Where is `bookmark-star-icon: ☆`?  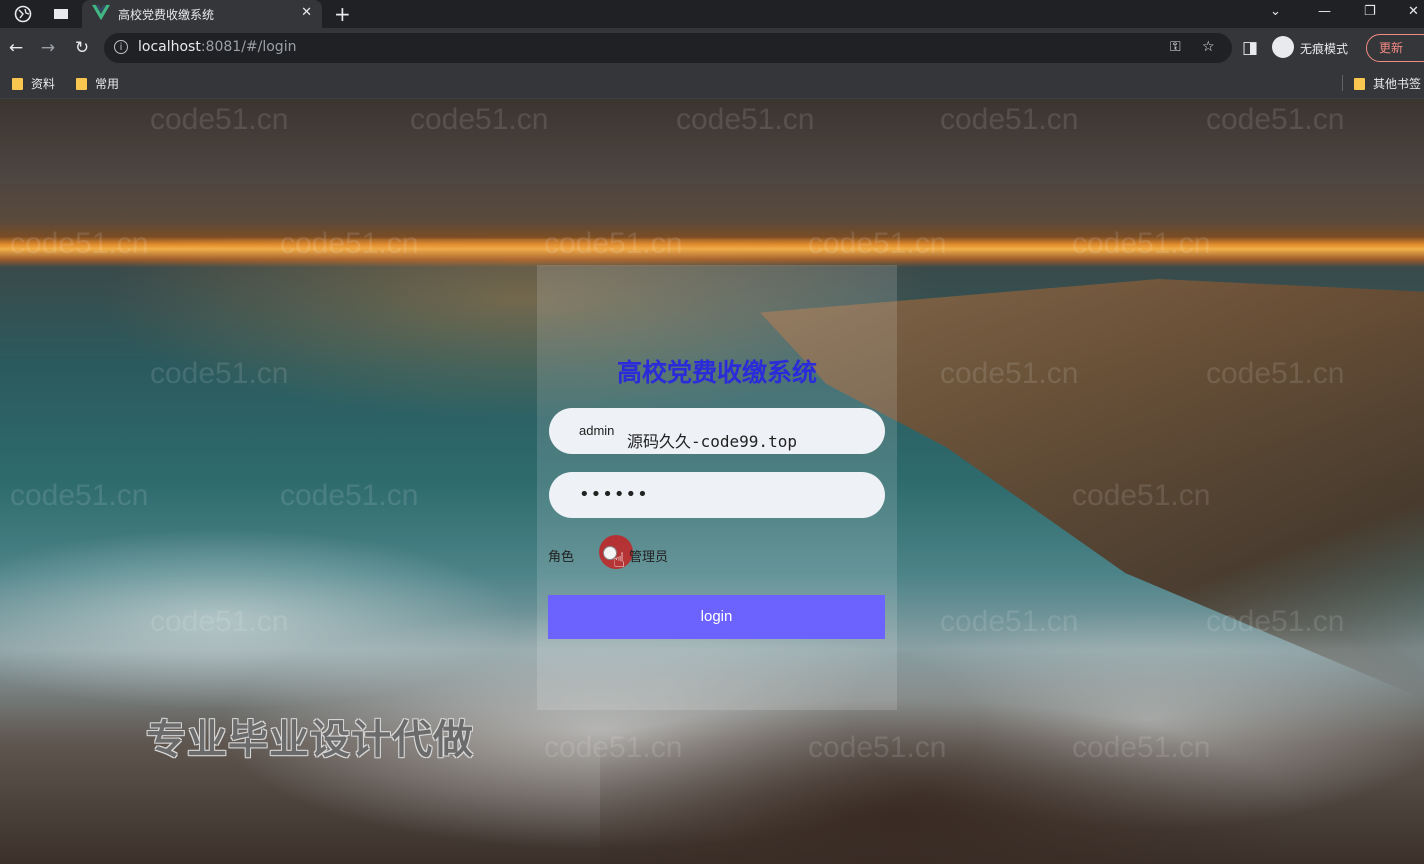
bookmark-star-icon: ☆ is located at coordinates (1208, 47).